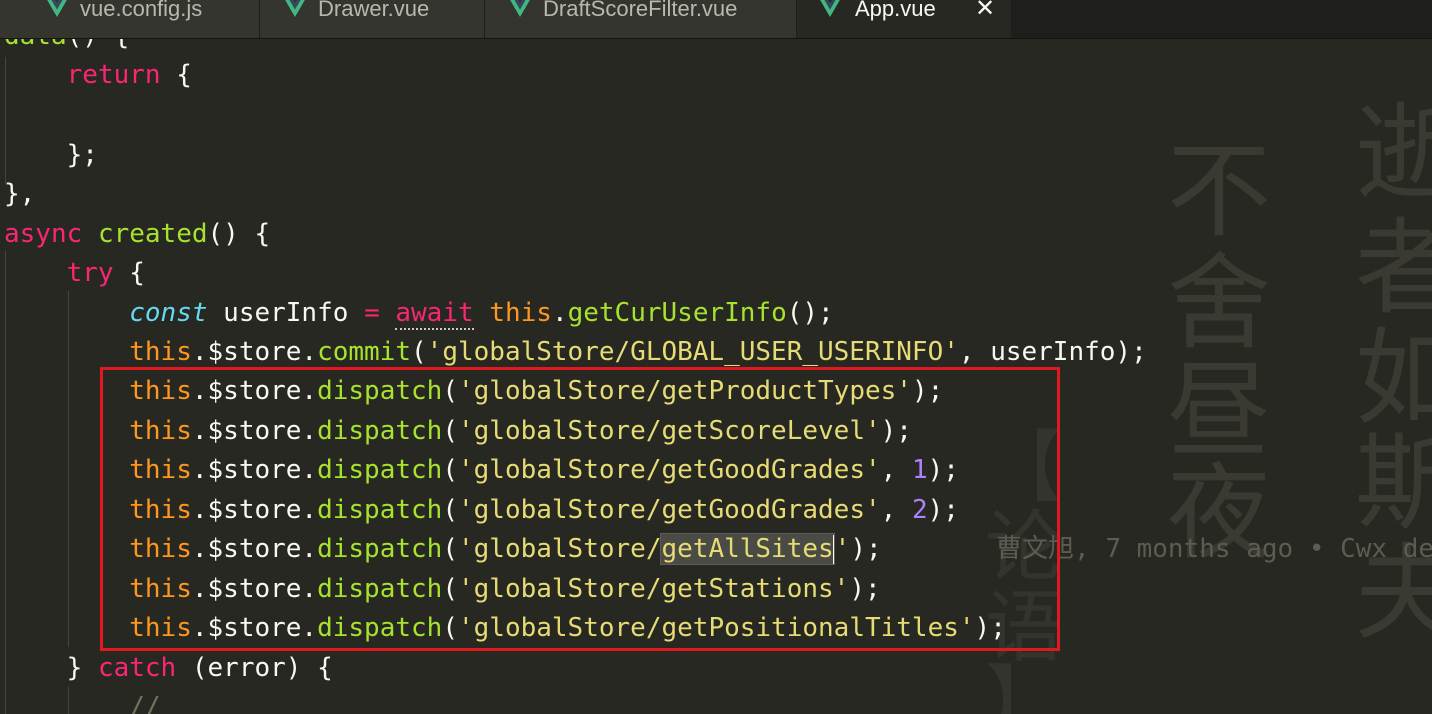  Describe the element at coordinates (1393, 378) in the screenshot. I see `wallpaper-glyph: 如` at that location.